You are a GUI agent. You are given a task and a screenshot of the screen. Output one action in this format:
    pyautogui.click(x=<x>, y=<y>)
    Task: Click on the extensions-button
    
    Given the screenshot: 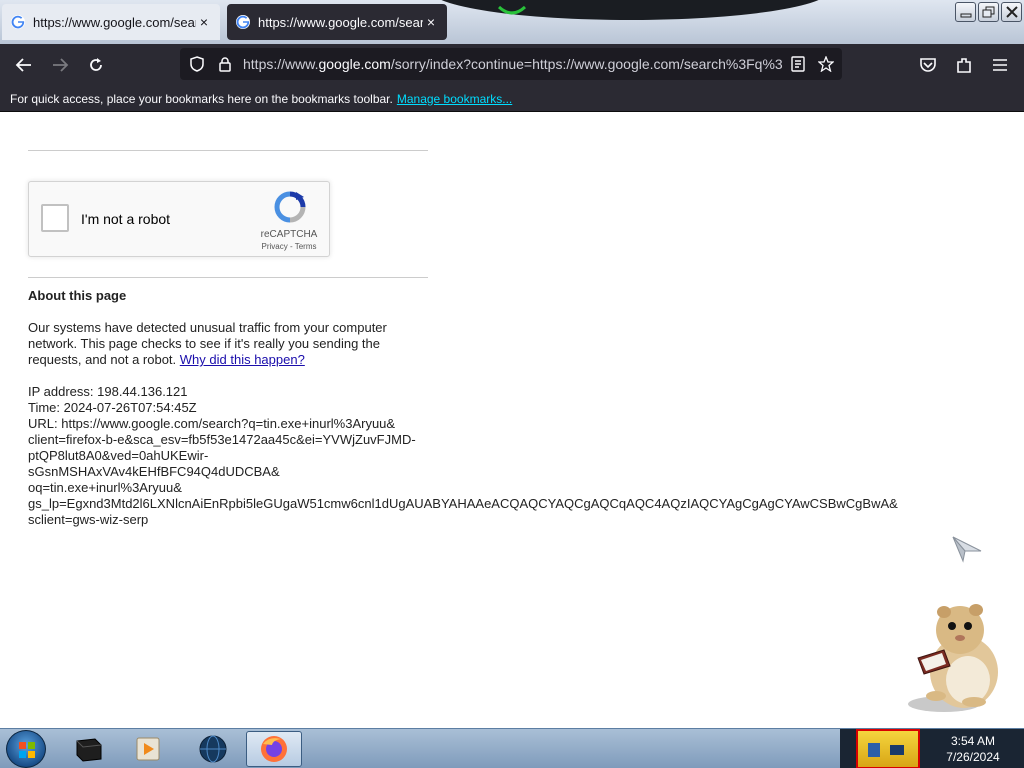 What is the action you would take?
    pyautogui.click(x=964, y=65)
    